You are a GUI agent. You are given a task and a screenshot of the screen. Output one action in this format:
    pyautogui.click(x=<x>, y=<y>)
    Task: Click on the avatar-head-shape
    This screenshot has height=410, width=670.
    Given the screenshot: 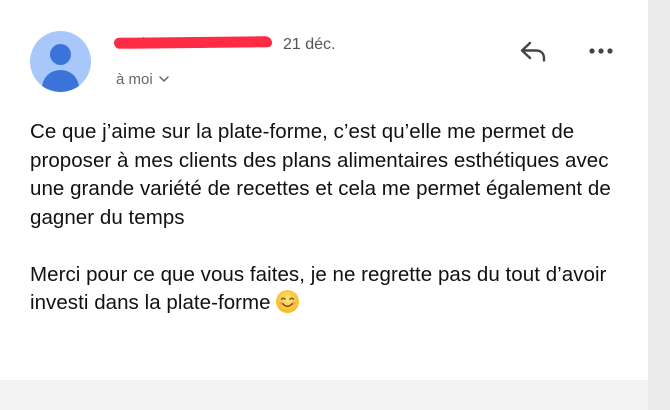 What is the action you would take?
    pyautogui.click(x=60, y=54)
    